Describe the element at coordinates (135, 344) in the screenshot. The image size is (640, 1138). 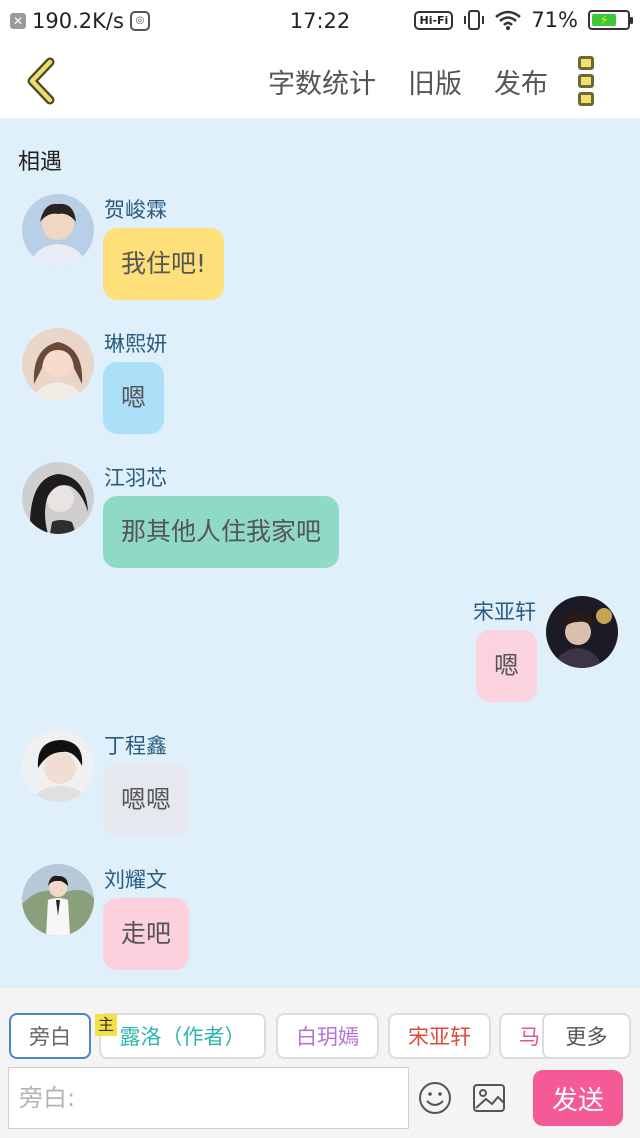
I see `sender-name: 琳熙妍` at that location.